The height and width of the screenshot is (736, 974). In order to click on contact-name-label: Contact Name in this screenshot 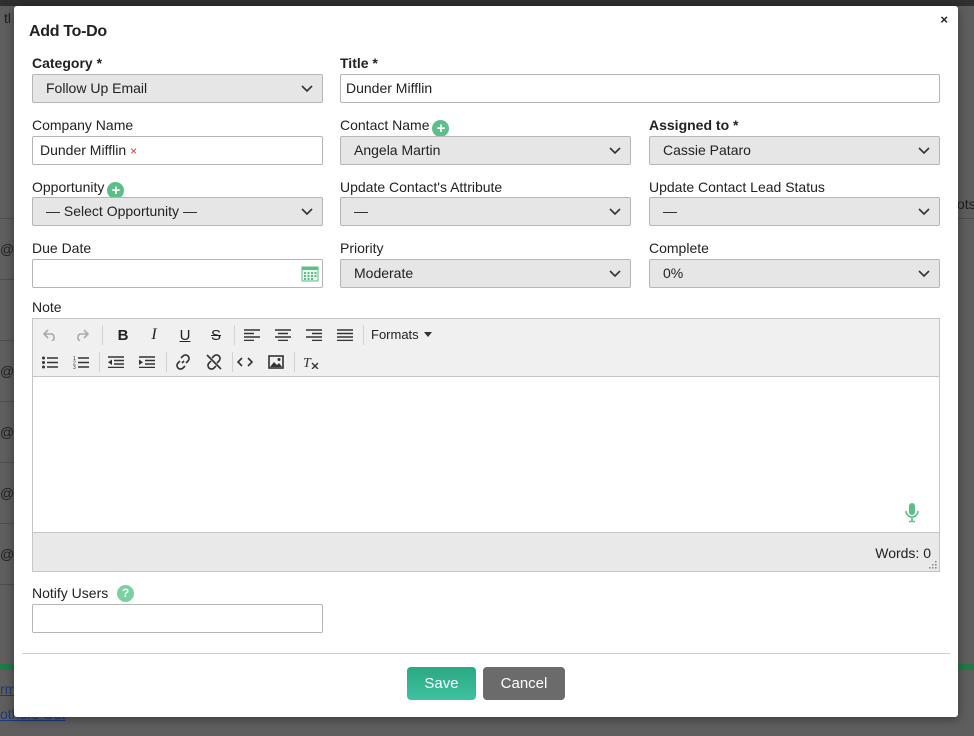, I will do `click(385, 125)`.